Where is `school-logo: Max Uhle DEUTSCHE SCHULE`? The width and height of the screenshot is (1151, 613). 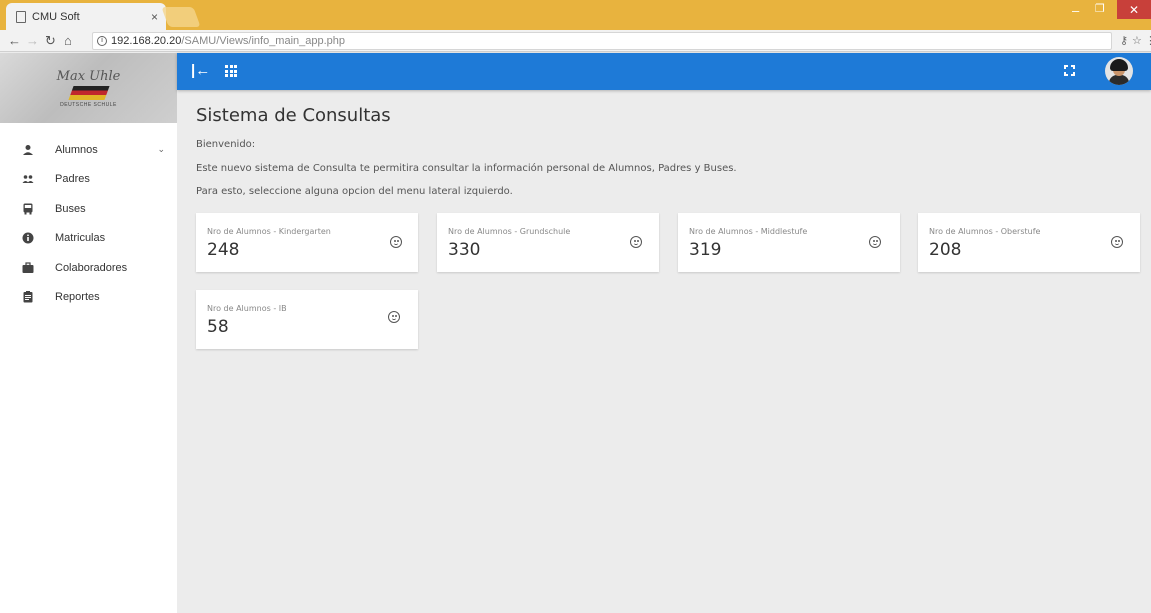 school-logo: Max Uhle DEUTSCHE SCHULE is located at coordinates (88, 88).